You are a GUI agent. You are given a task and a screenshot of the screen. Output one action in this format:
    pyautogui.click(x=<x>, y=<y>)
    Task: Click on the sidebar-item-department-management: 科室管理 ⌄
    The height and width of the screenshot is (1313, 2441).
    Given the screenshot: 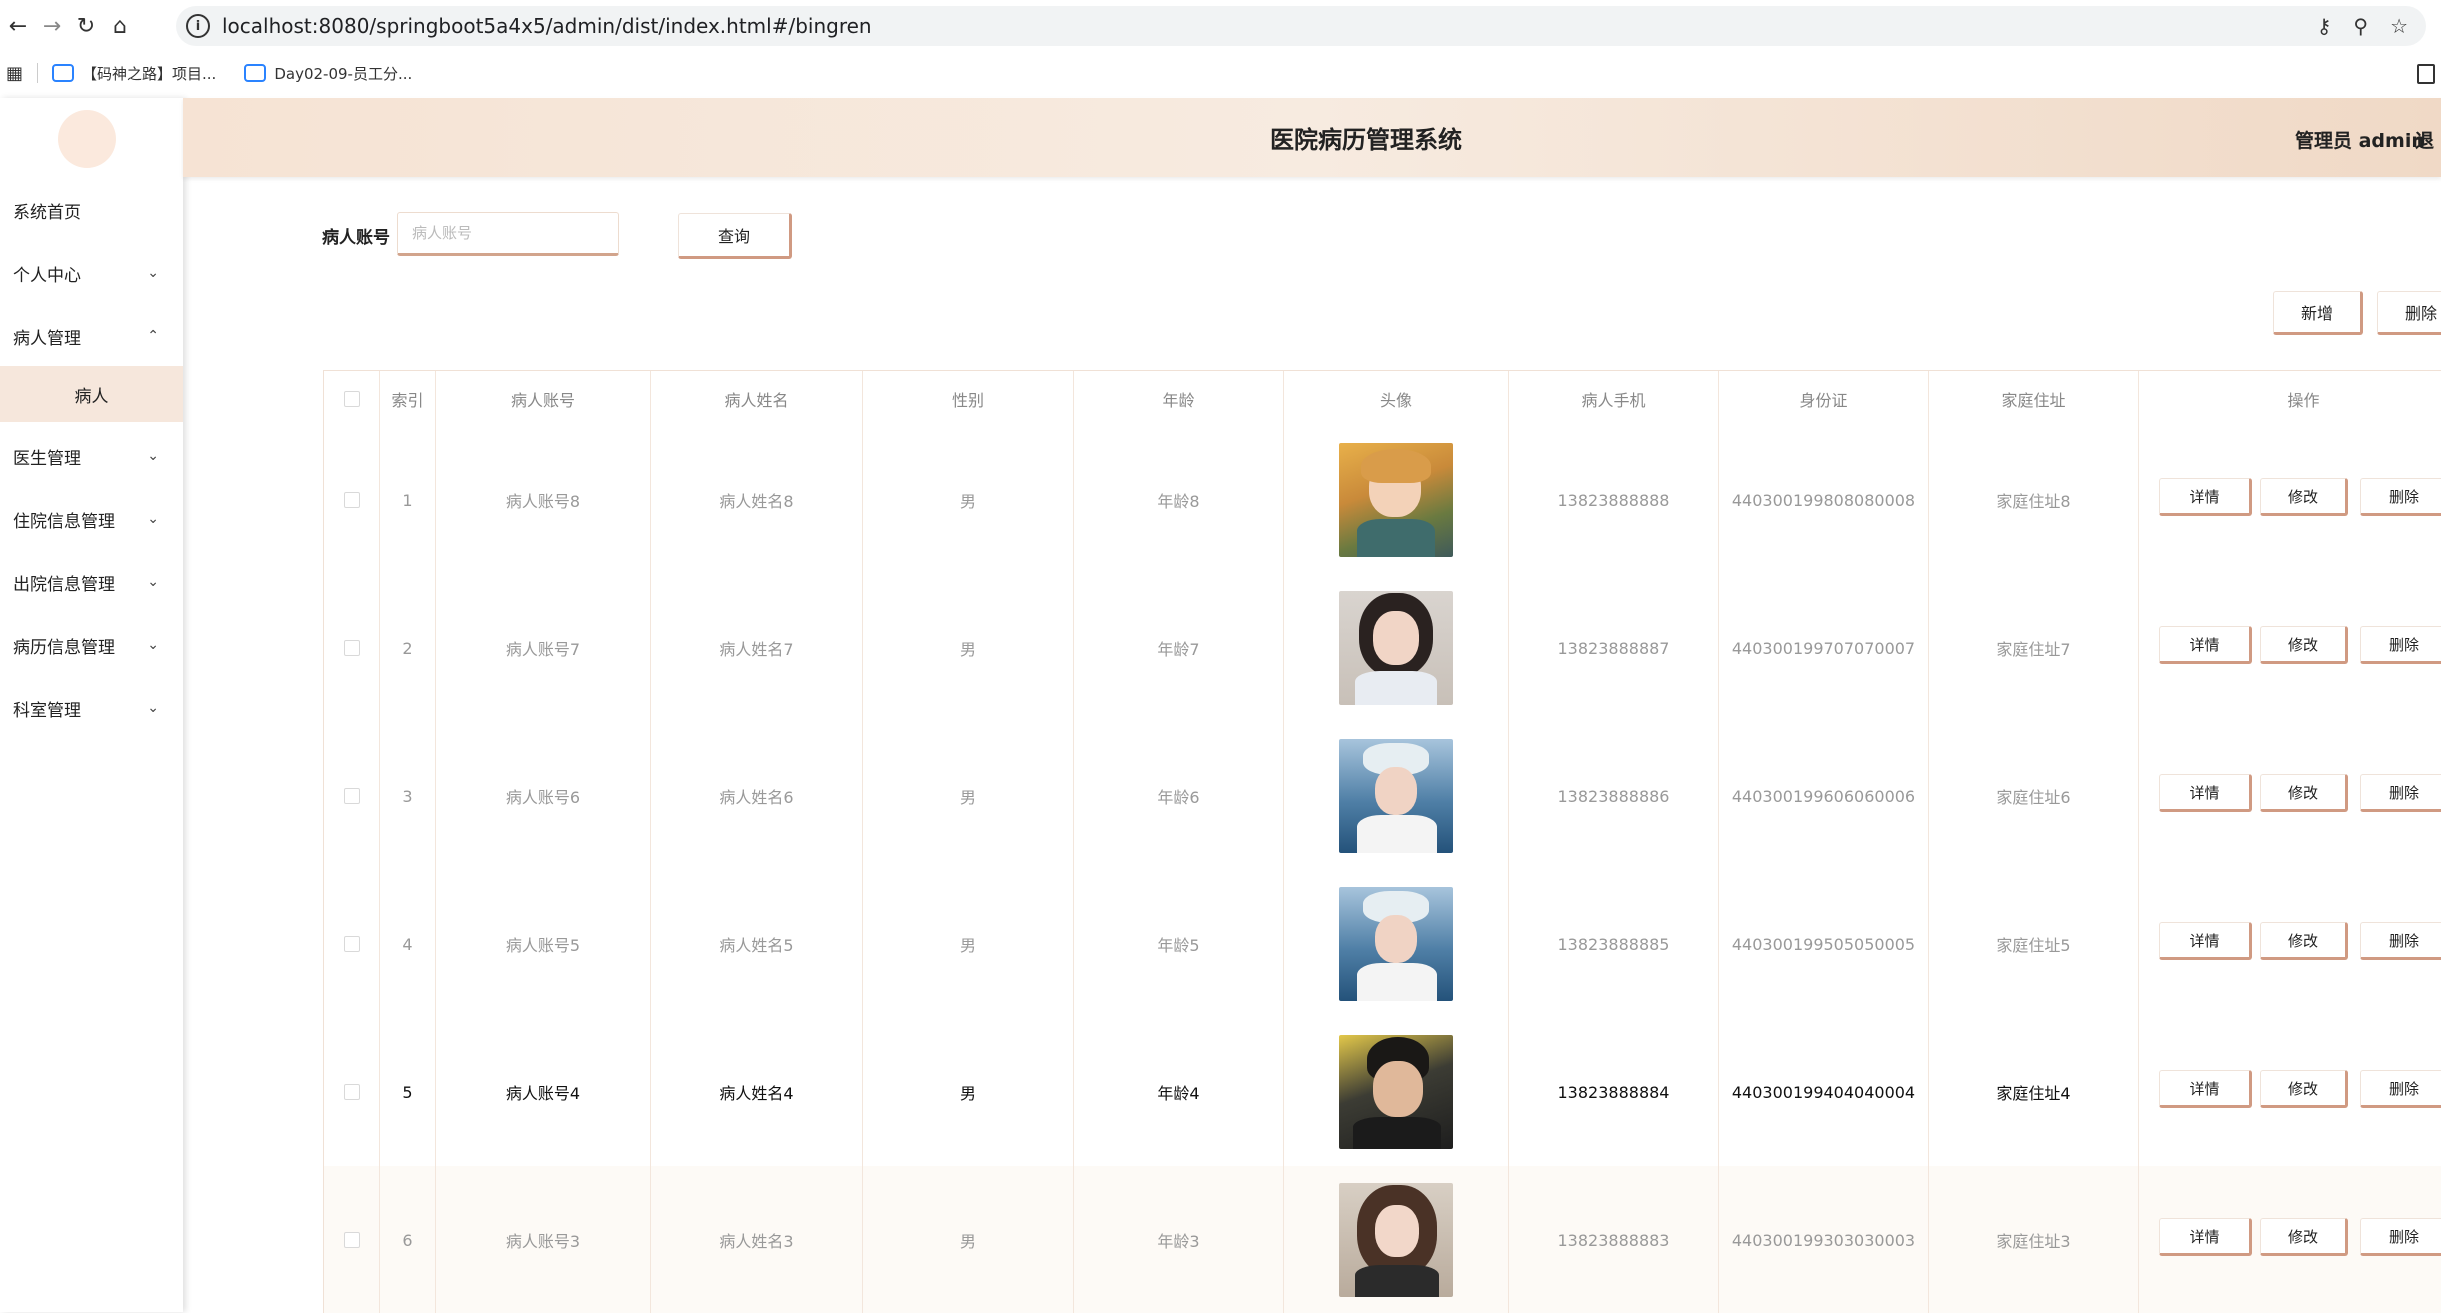 What is the action you would take?
    pyautogui.click(x=91, y=708)
    